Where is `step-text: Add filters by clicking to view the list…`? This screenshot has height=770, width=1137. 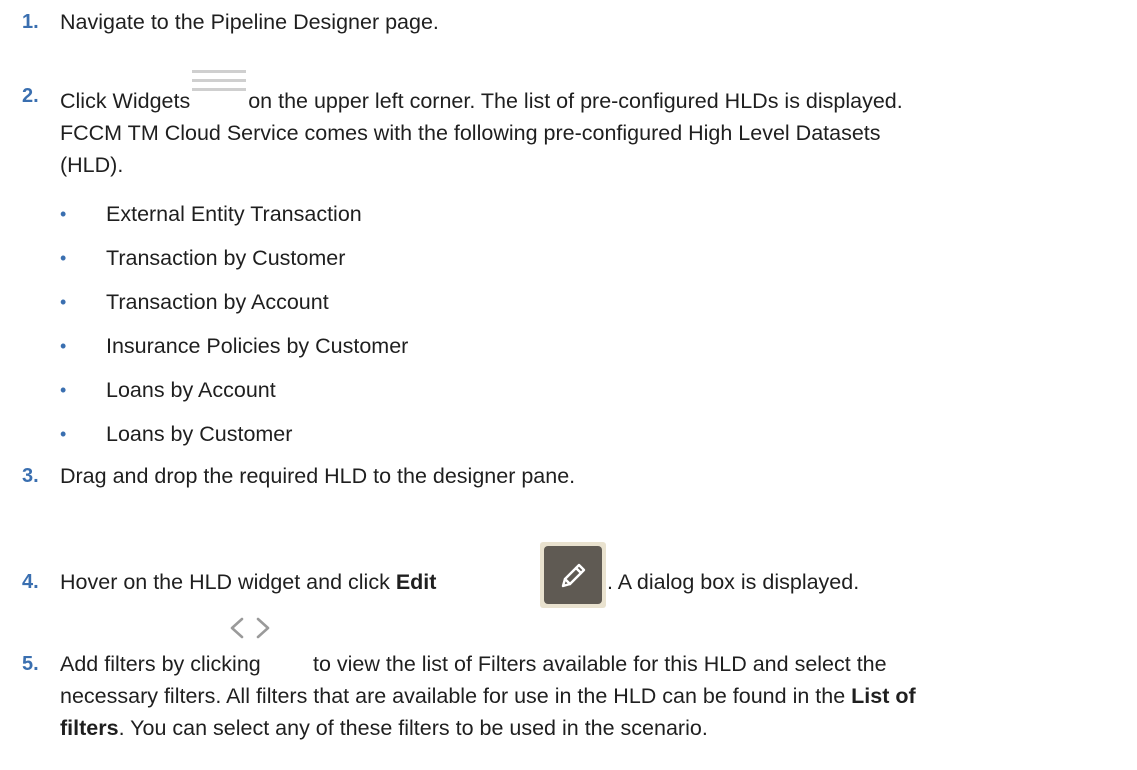
step-text: Add filters by clicking to view the list… is located at coordinates (590, 696).